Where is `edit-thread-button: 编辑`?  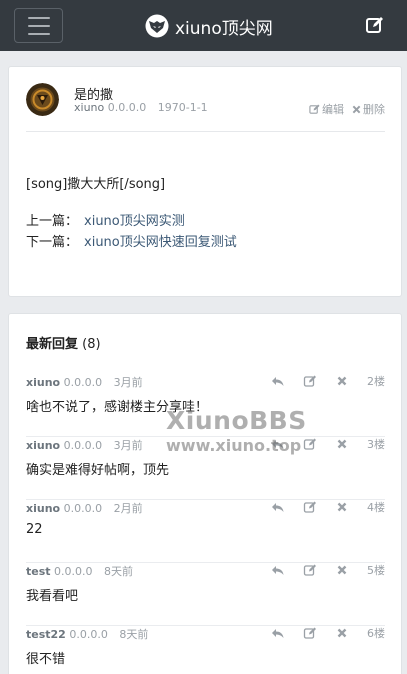 edit-thread-button: 编辑 is located at coordinates (326, 109).